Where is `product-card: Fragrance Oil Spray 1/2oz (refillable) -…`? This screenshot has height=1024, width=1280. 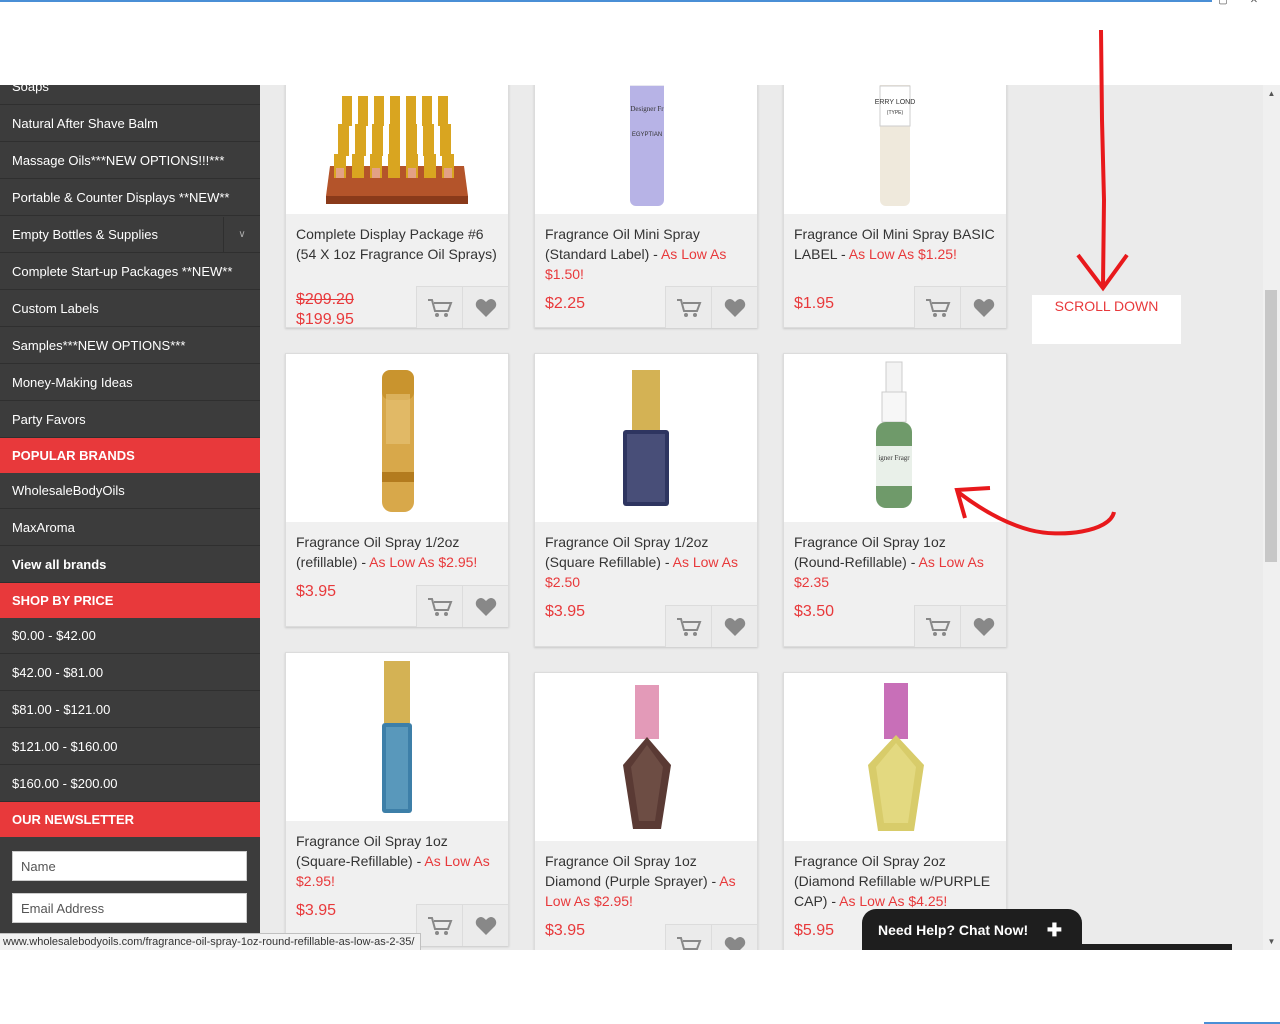 product-card: Fragrance Oil Spray 1/2oz (refillable) -… is located at coordinates (397, 490).